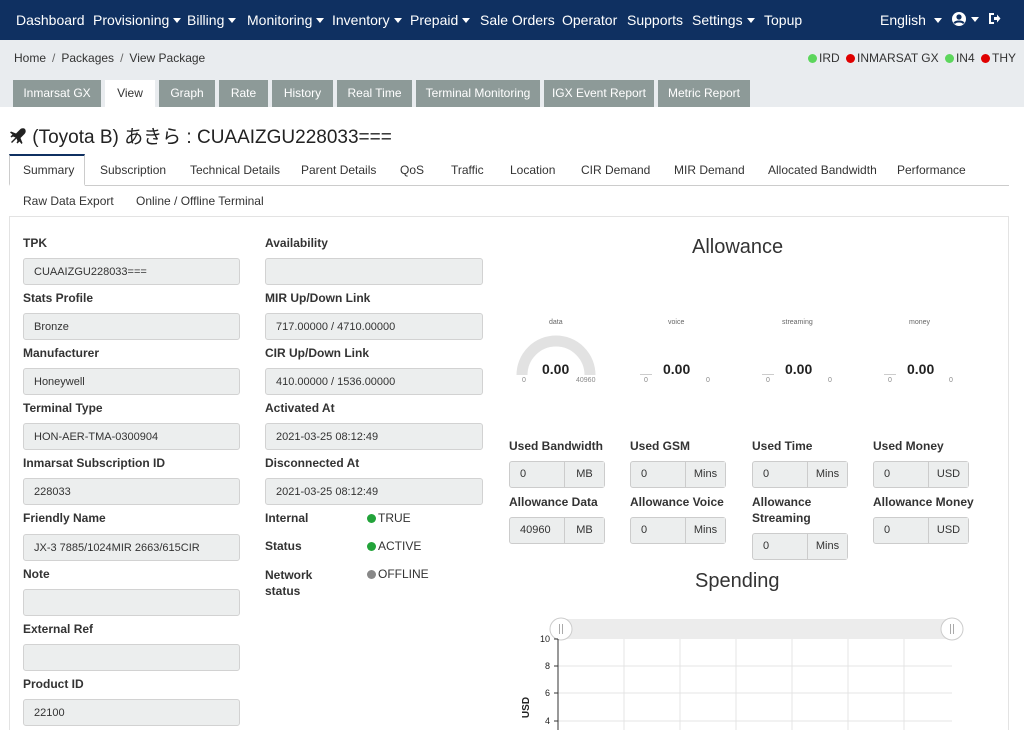 The width and height of the screenshot is (1024, 730). Describe the element at coordinates (760, 629) in the screenshot. I see `range-slider-track` at that location.